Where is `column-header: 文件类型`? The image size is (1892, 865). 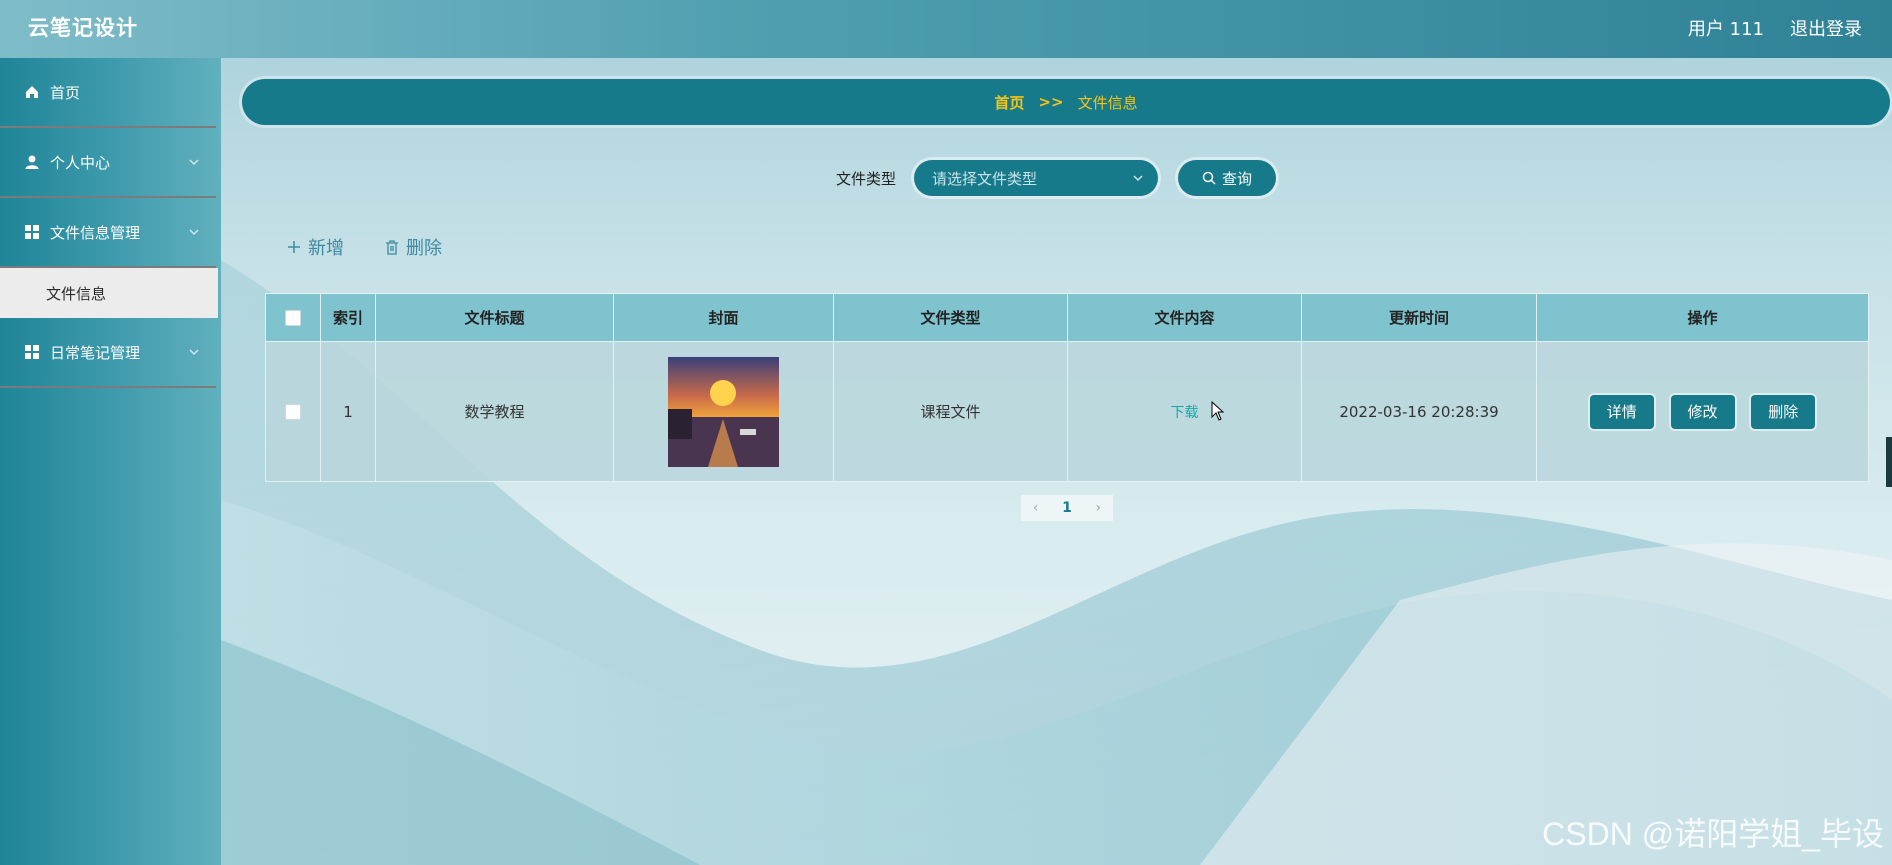
column-header: 文件类型 is located at coordinates (950, 317).